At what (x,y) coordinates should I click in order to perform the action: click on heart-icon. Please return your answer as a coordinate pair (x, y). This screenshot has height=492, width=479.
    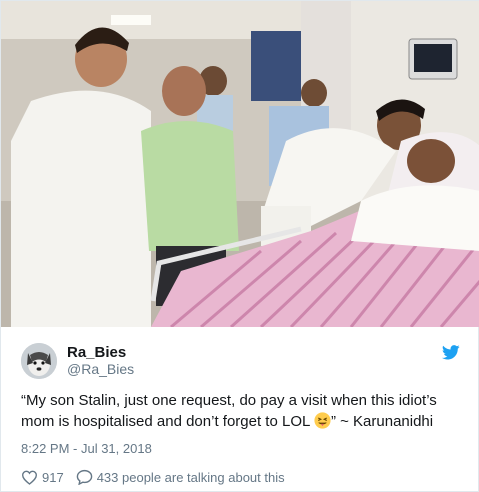
    Looking at the image, I should click on (29, 477).